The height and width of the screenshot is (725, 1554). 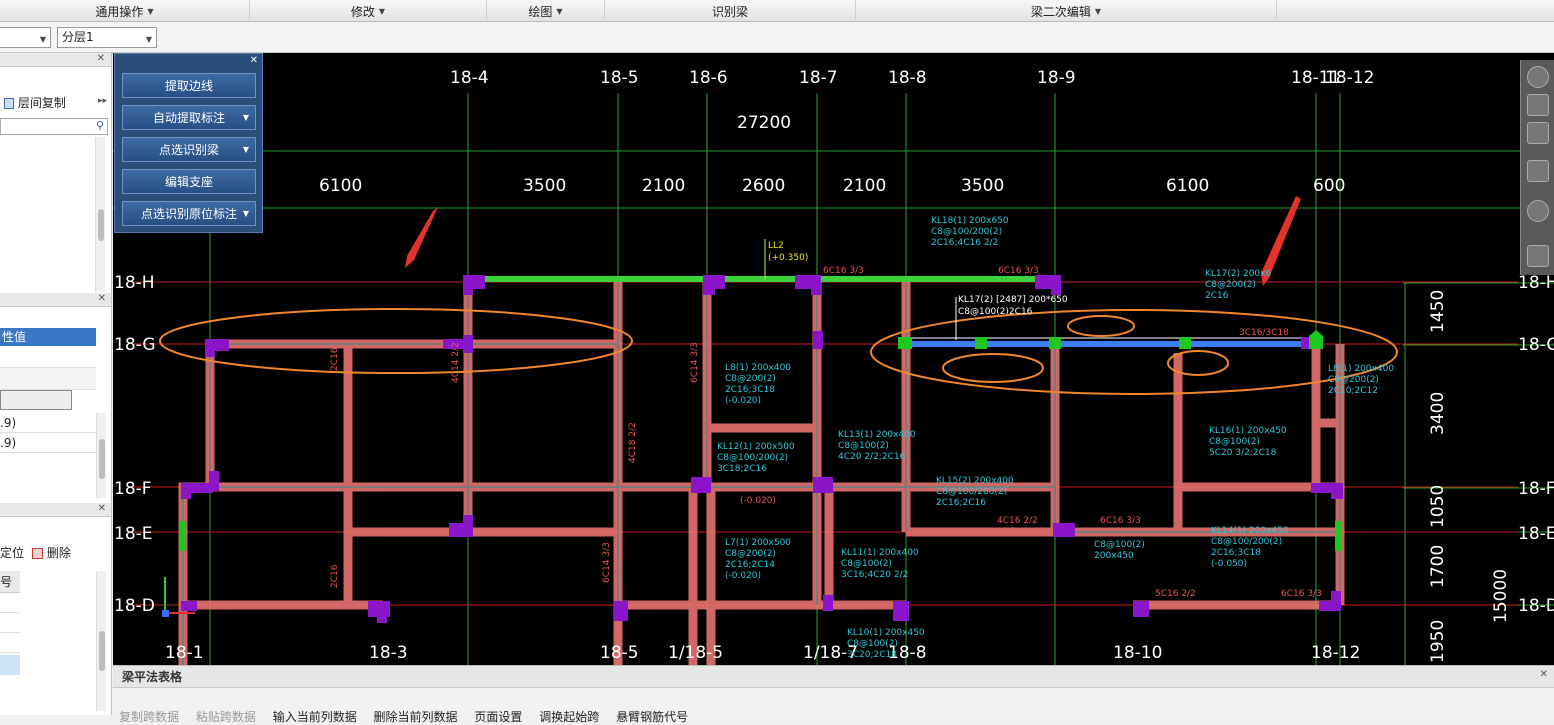 I want to click on swap-start-span-button: 调换起始跨, so click(x=569, y=717).